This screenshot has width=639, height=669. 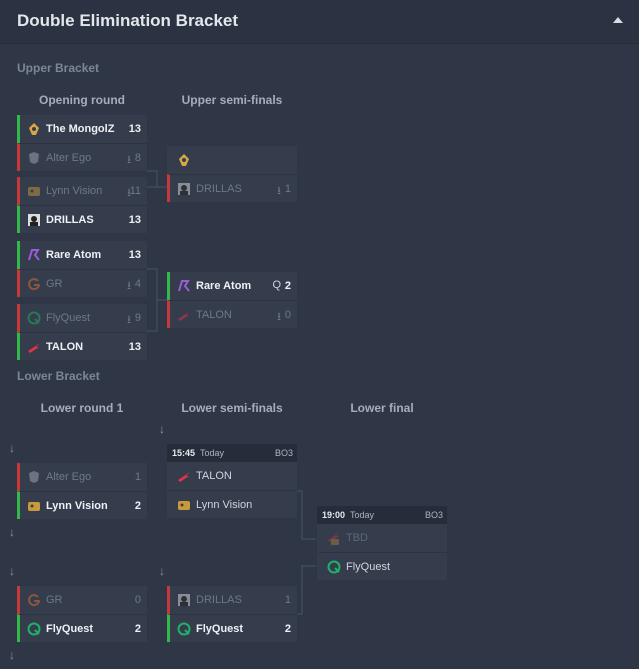 I want to click on match-opening-2: Lynn Vision ⭳ 11 DRILLAS 13, so click(x=82, y=205).